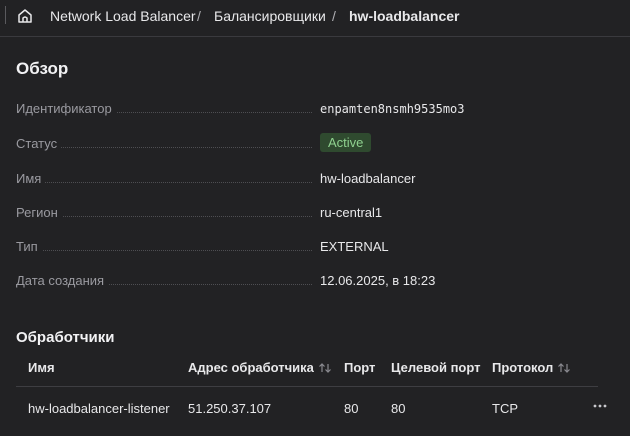  I want to click on breadcrumb-item-balancers: Балансировщики, so click(270, 16).